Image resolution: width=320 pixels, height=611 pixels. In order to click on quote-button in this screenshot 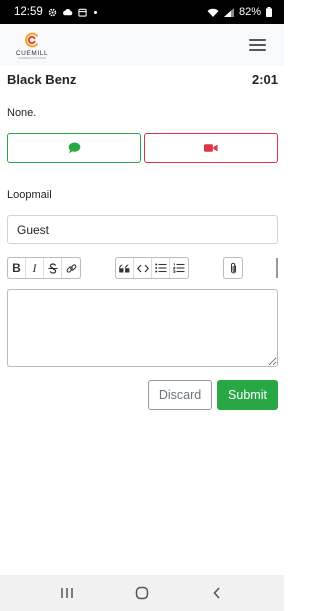, I will do `click(125, 268)`.